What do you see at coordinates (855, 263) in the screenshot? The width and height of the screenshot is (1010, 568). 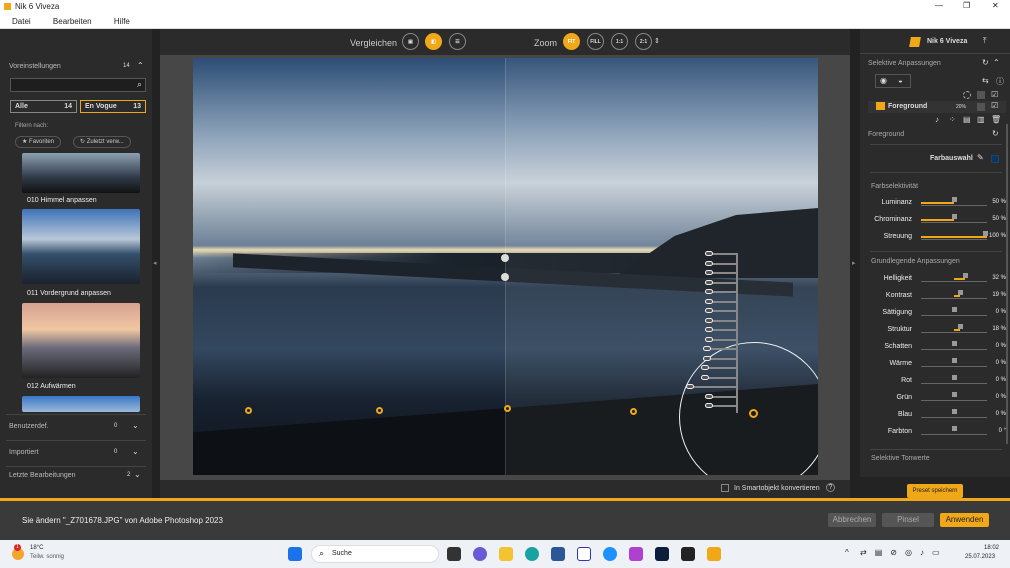 I see `right-panel-toggle: ▸` at bounding box center [855, 263].